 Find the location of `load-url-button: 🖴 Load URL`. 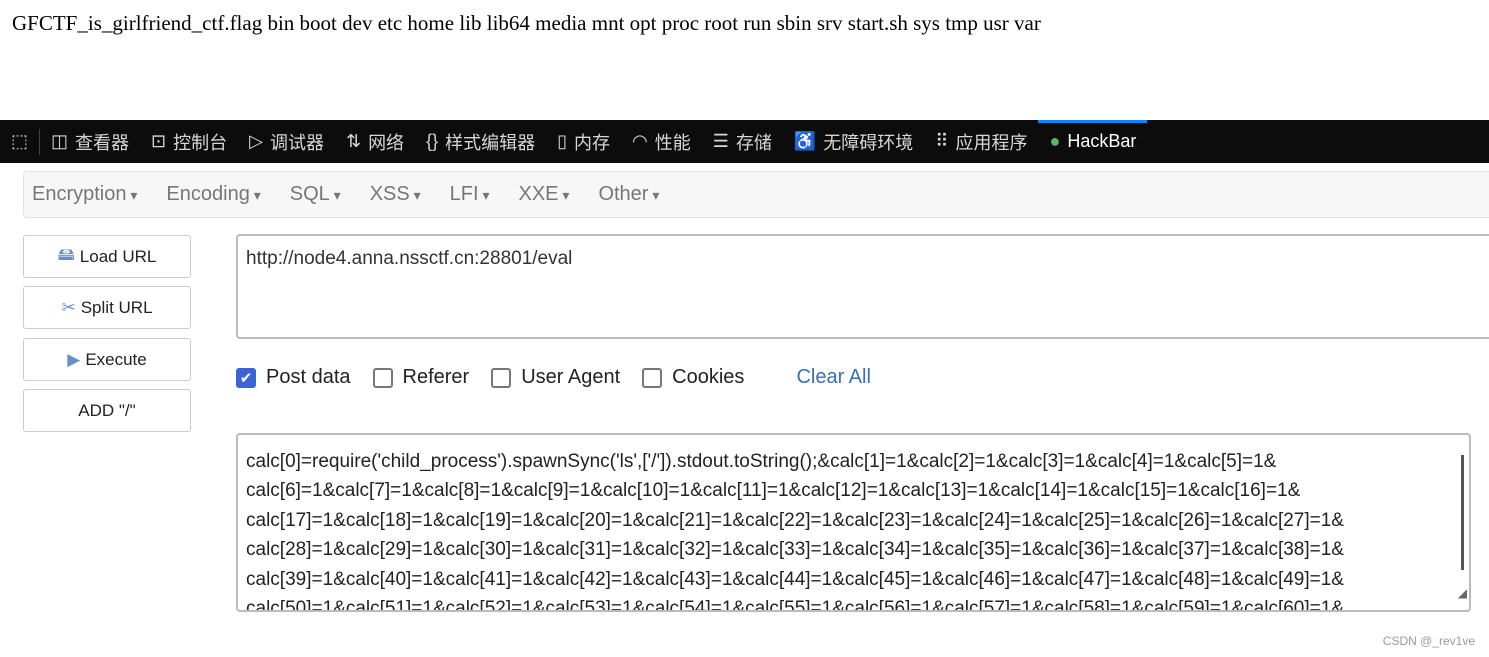

load-url-button: 🖴 Load URL is located at coordinates (107, 256).